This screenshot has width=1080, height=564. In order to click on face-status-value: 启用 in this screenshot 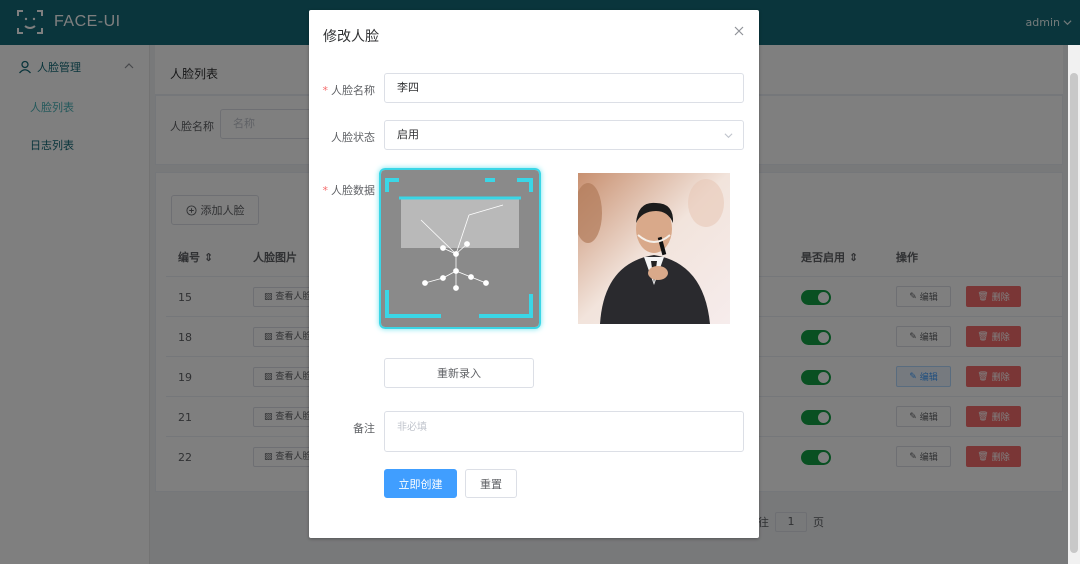, I will do `click(408, 134)`.